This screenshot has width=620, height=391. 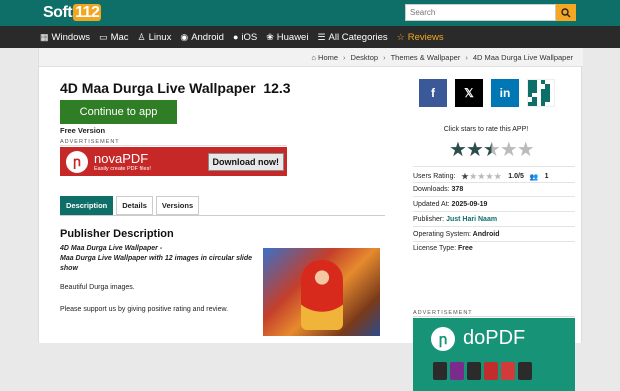 I want to click on star-half-icon: ★, so click(x=492, y=150).